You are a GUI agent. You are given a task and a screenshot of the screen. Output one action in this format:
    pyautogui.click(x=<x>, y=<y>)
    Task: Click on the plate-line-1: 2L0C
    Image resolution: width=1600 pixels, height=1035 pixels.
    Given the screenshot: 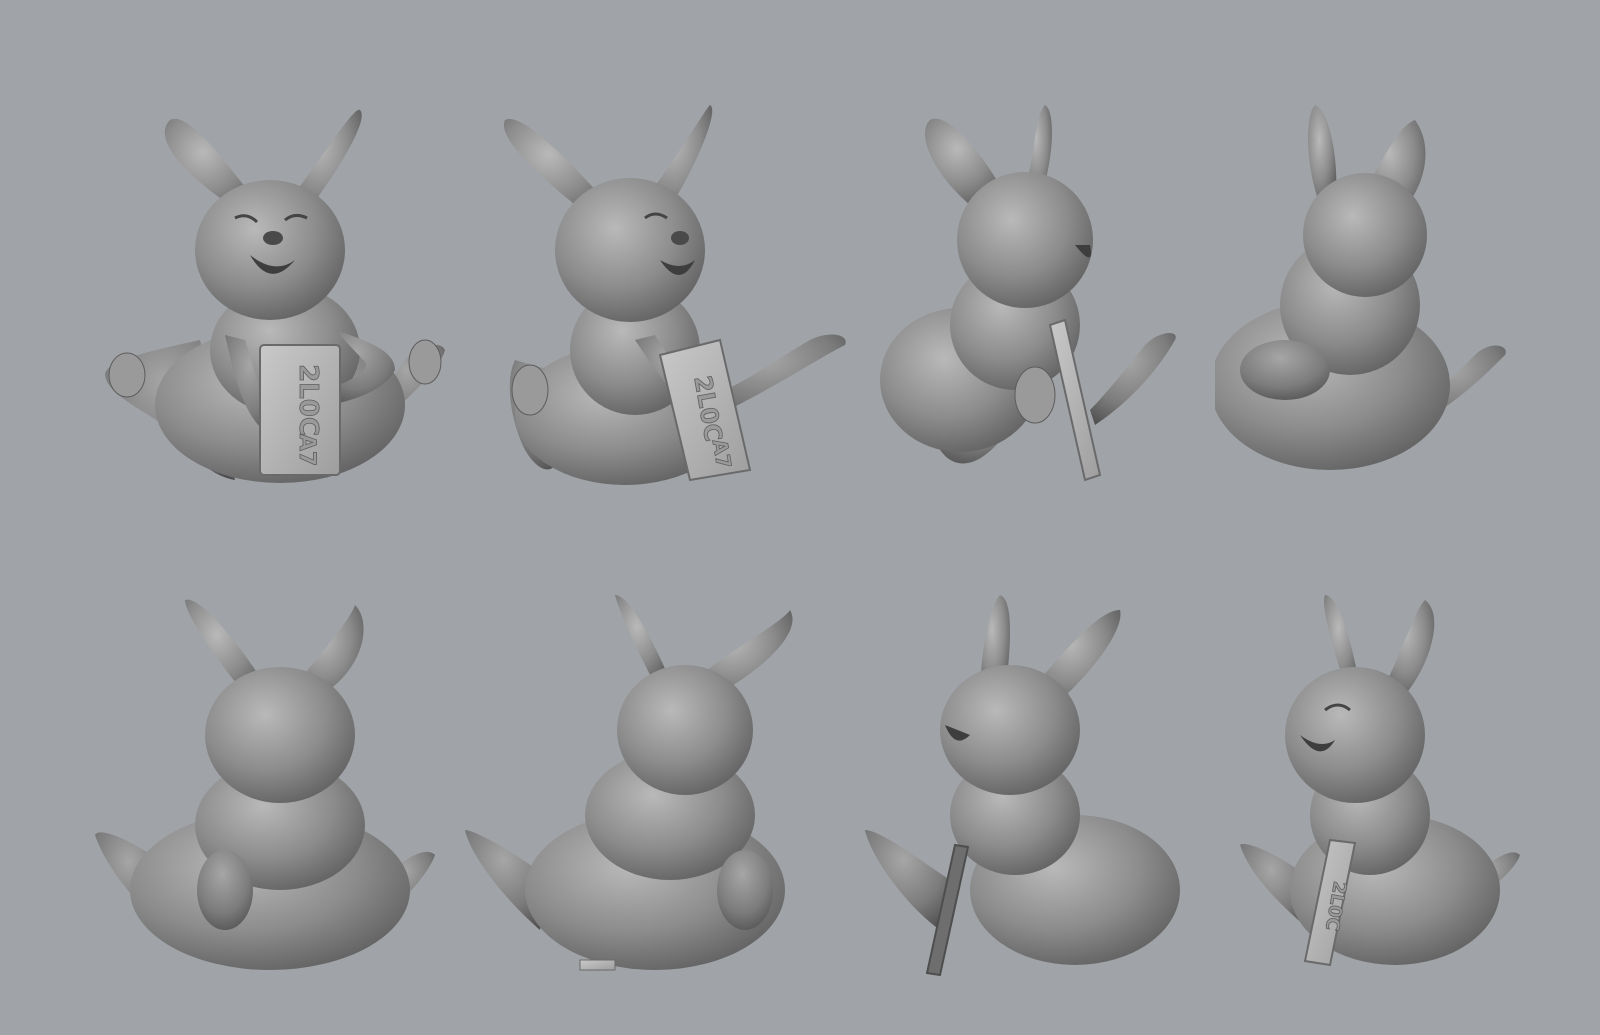 What is the action you would take?
    pyautogui.click(x=308, y=400)
    